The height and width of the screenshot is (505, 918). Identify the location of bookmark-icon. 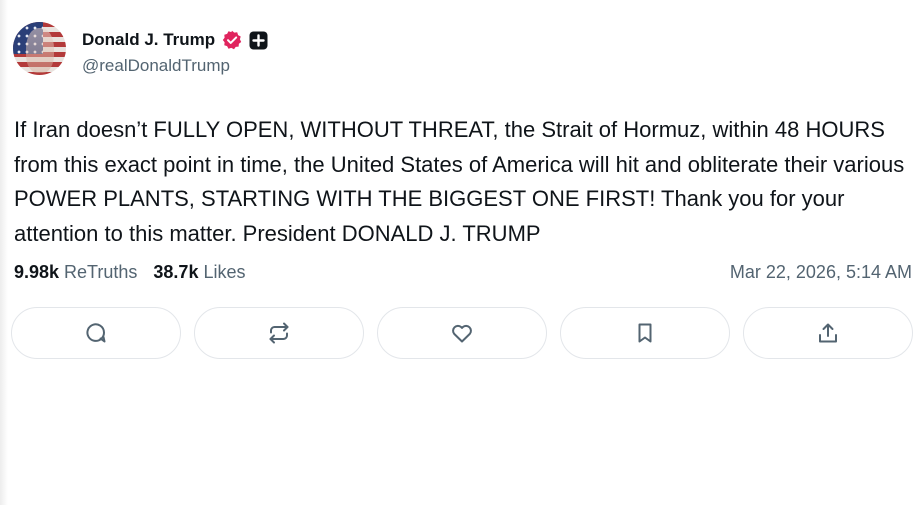
(645, 333).